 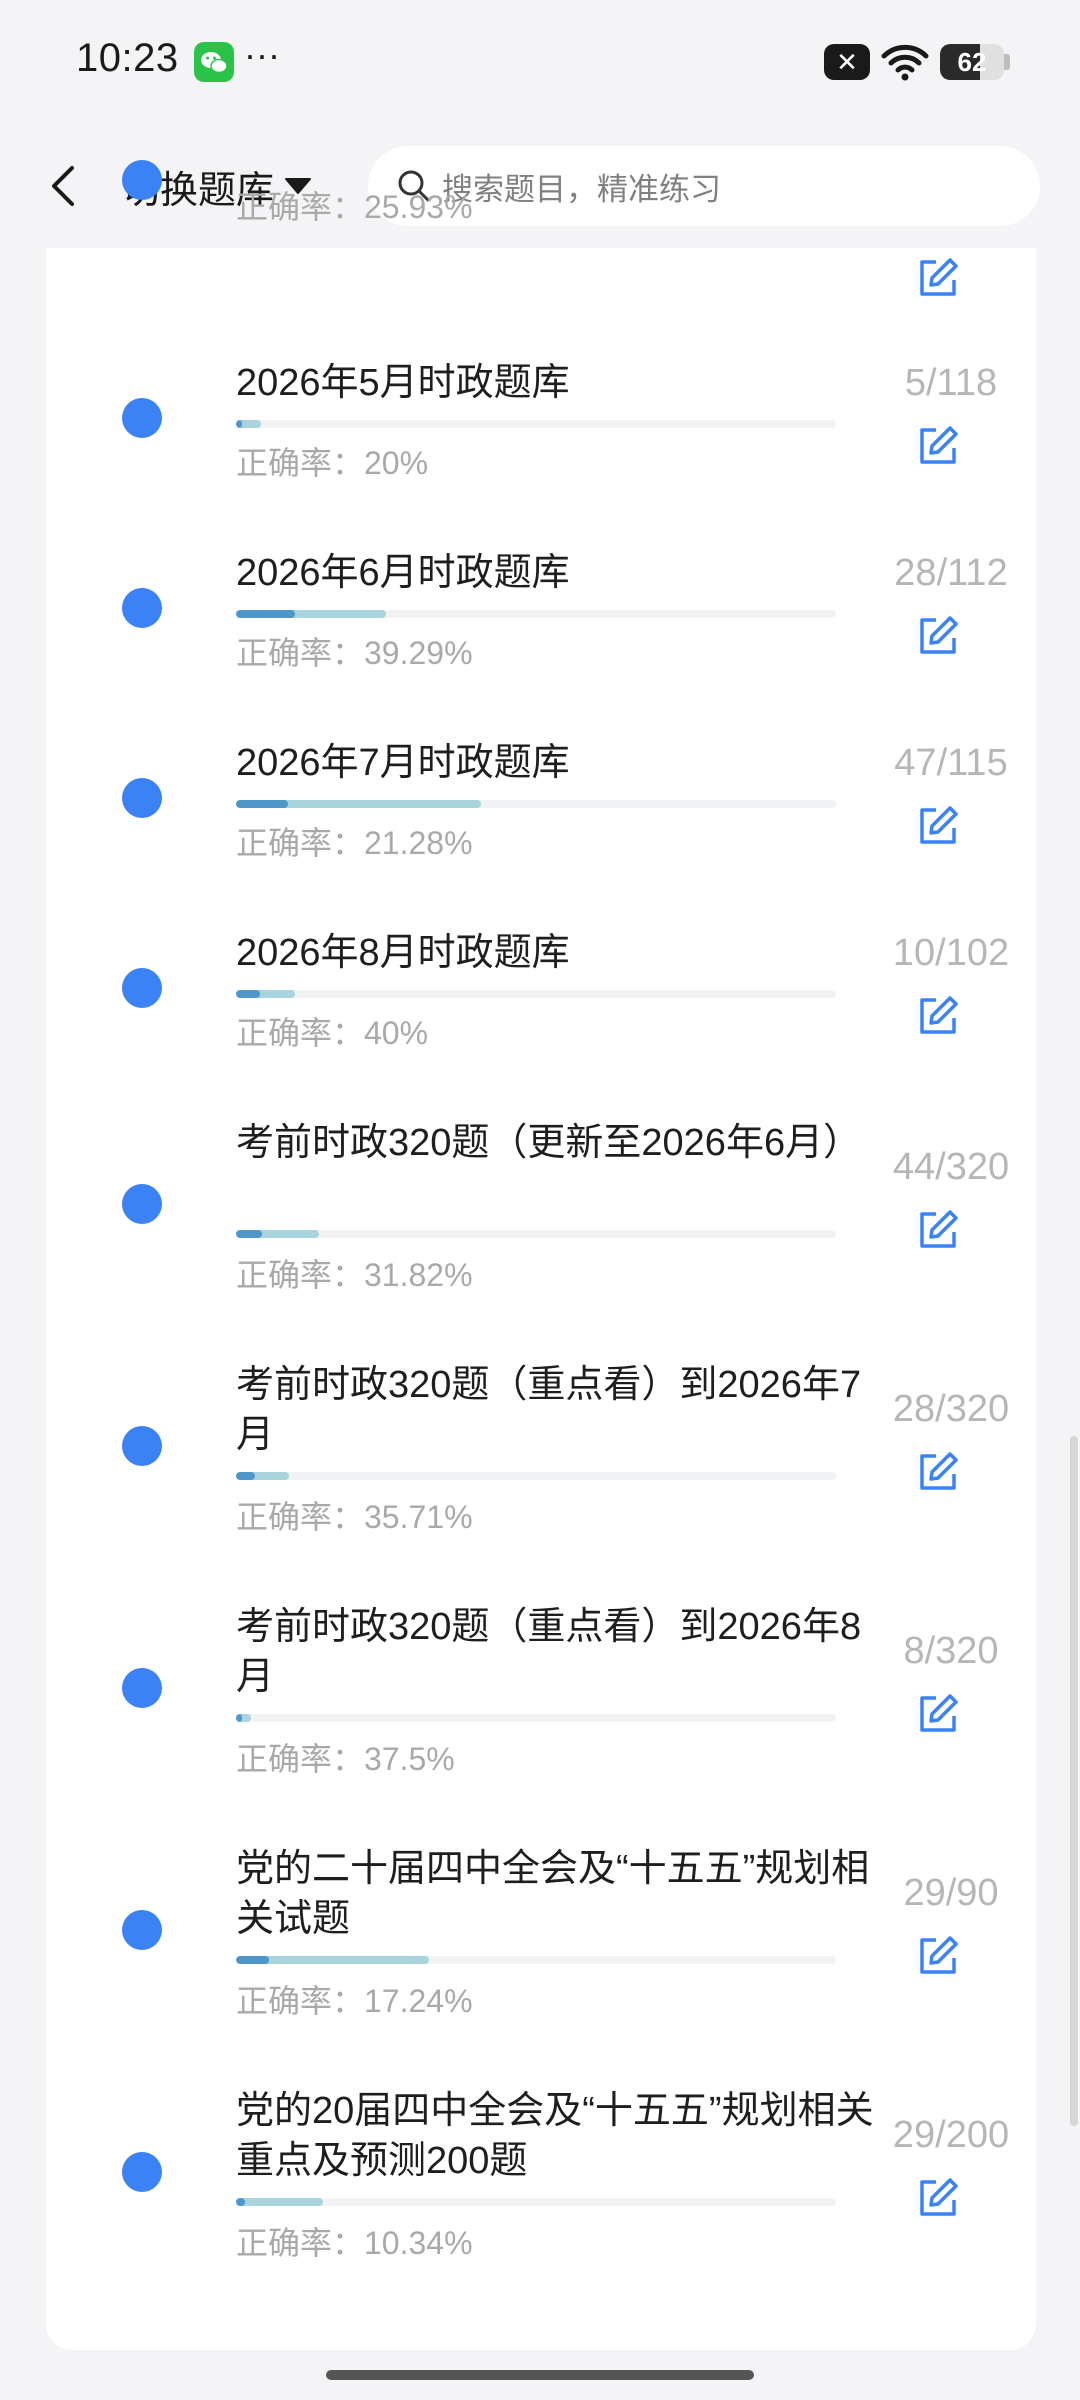 What do you see at coordinates (549, 1143) in the screenshot?
I see `item-title: 考前时政320题（更新至2026年6月）` at bounding box center [549, 1143].